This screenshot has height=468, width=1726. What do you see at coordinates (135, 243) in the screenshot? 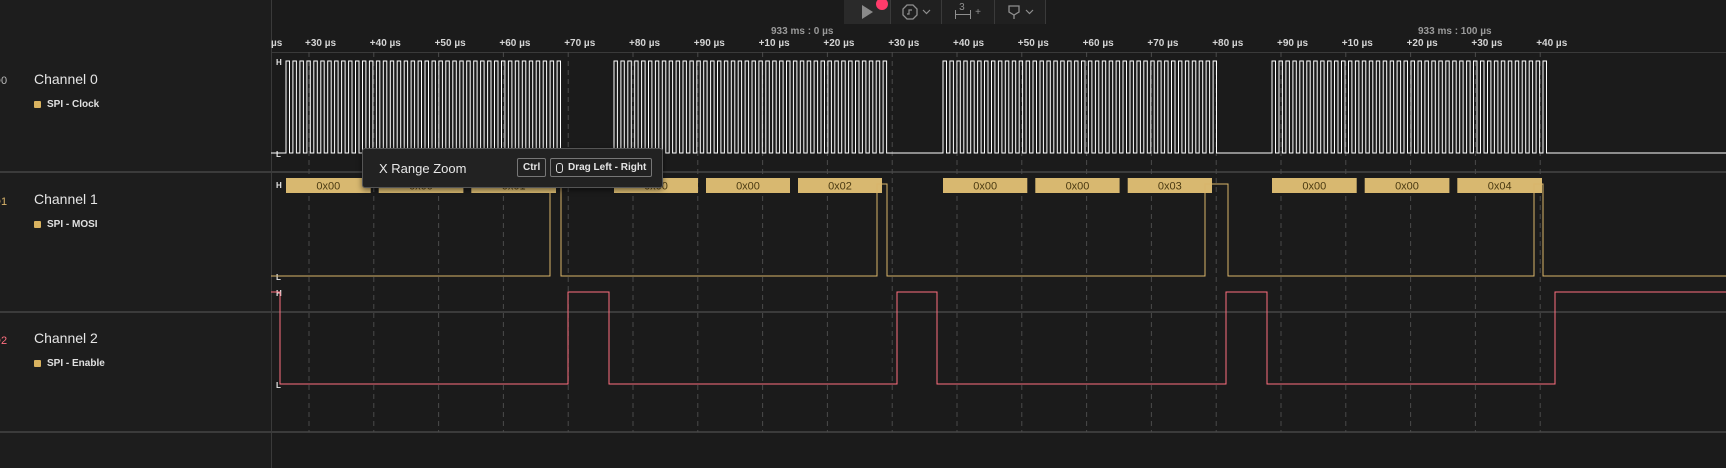
I see `channel-1-header: D1 Channel 1 SPI - MOSI` at bounding box center [135, 243].